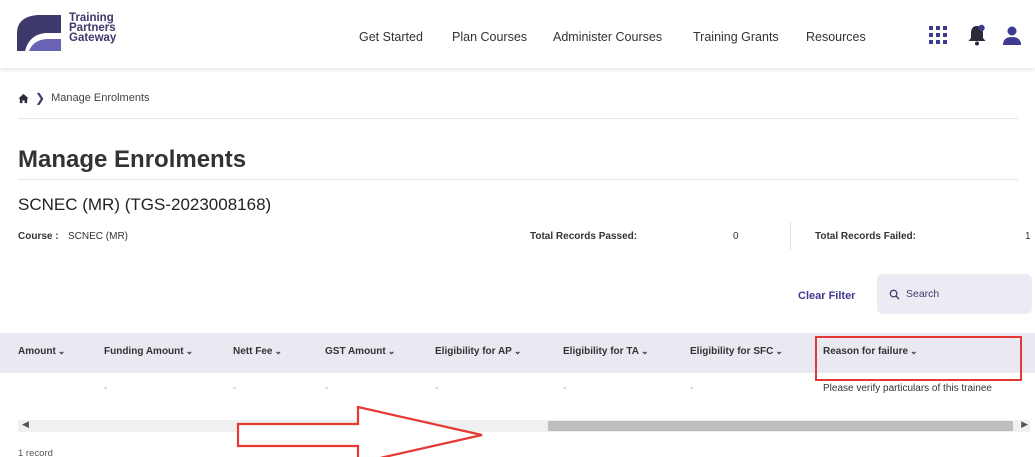  Describe the element at coordinates (253, 351) in the screenshot. I see `col-nett-fee-label: Nett Fee` at that location.